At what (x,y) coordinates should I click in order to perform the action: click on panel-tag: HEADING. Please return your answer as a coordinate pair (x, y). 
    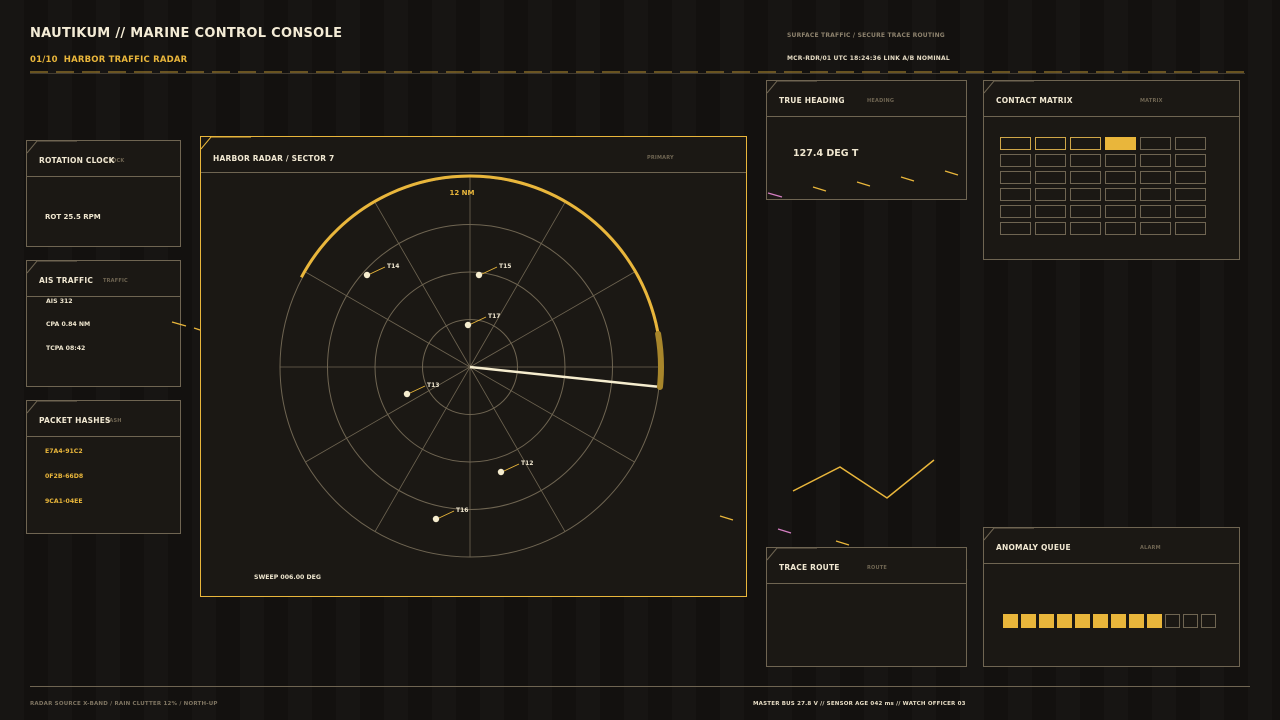
    Looking at the image, I should click on (881, 101).